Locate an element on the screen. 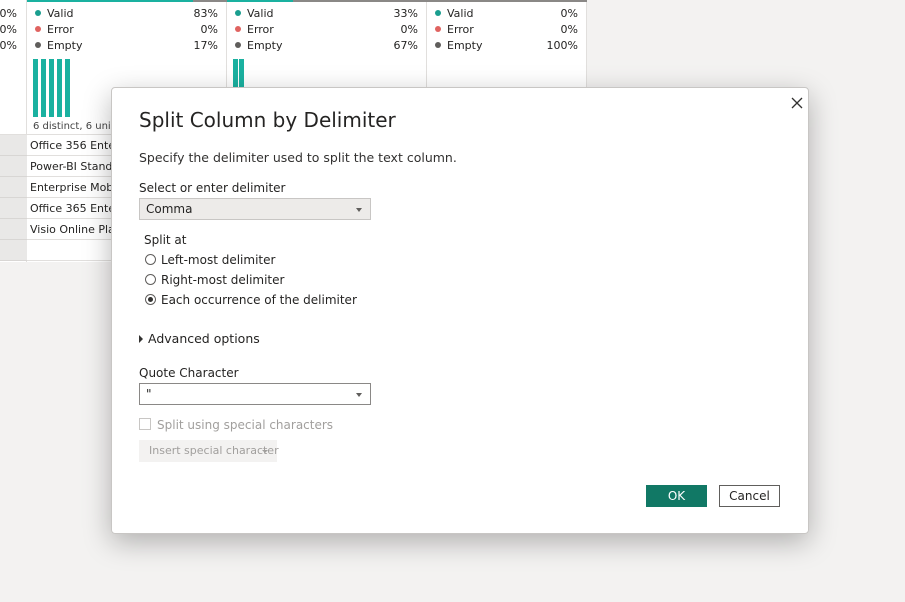 The height and width of the screenshot is (602, 905). error-row: 0% is located at coordinates (8, 29).